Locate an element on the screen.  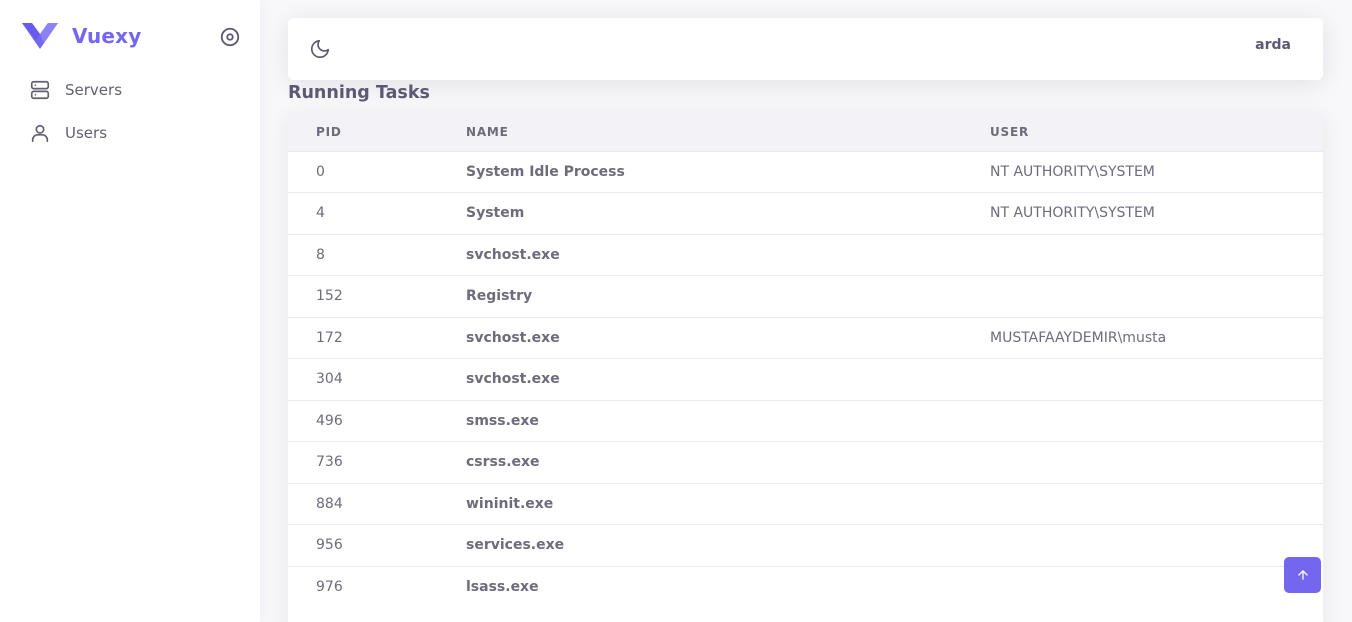
table-row: 496 smss.exe is located at coordinates (805, 421).